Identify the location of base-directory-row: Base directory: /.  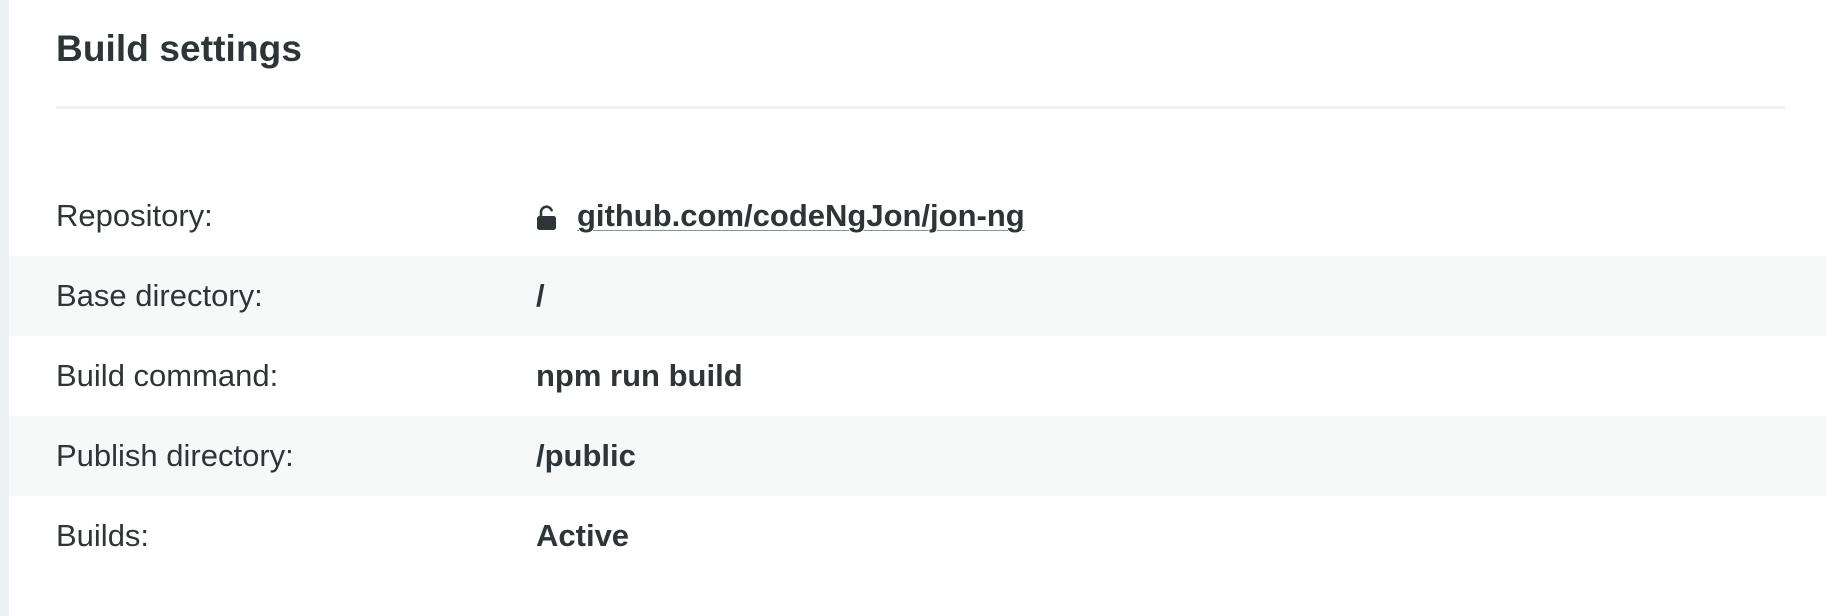
(917, 296).